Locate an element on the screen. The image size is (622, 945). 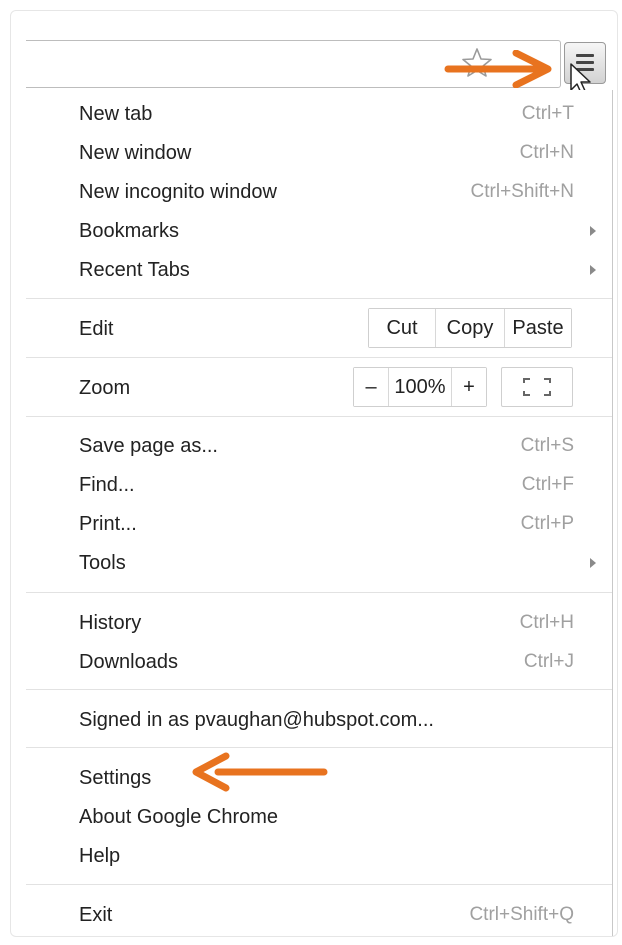
menu-item-label: Exit is located at coordinates (96, 915).